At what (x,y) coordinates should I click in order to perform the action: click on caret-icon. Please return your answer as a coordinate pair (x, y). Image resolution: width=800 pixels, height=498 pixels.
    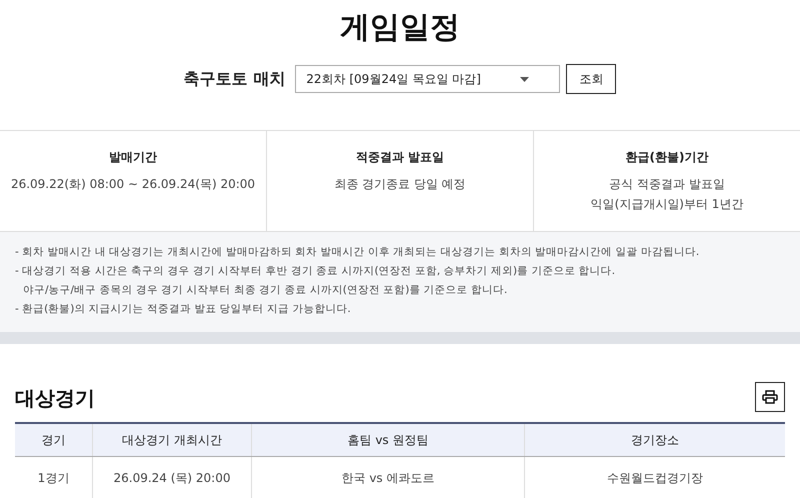
    Looking at the image, I should click on (525, 79).